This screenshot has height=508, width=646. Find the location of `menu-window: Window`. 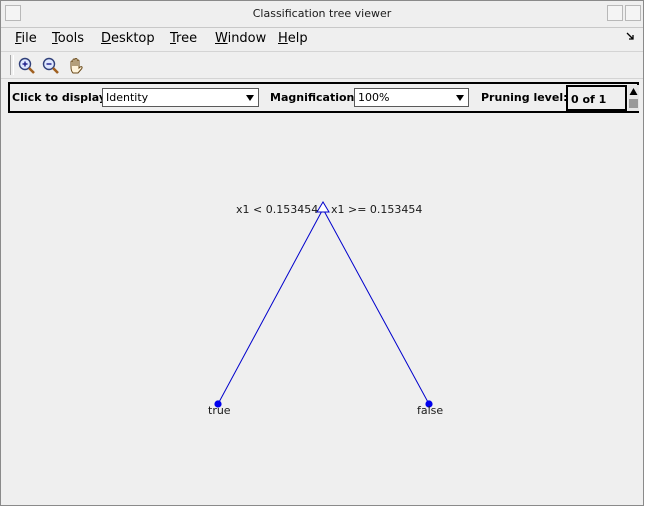

menu-window: Window is located at coordinates (240, 38).